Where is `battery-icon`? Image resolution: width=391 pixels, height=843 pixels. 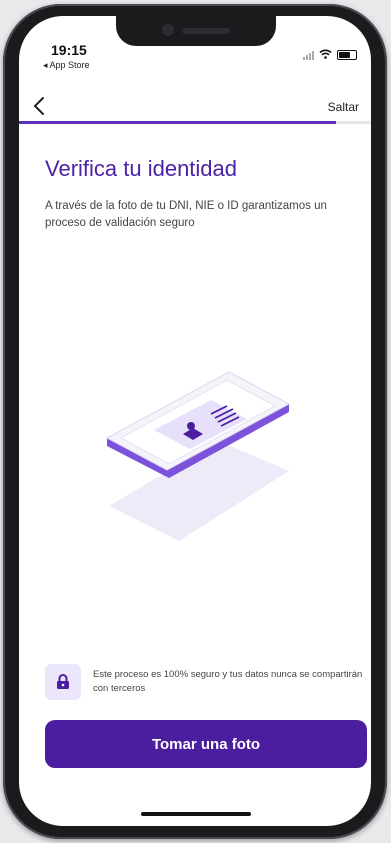 battery-icon is located at coordinates (347, 55).